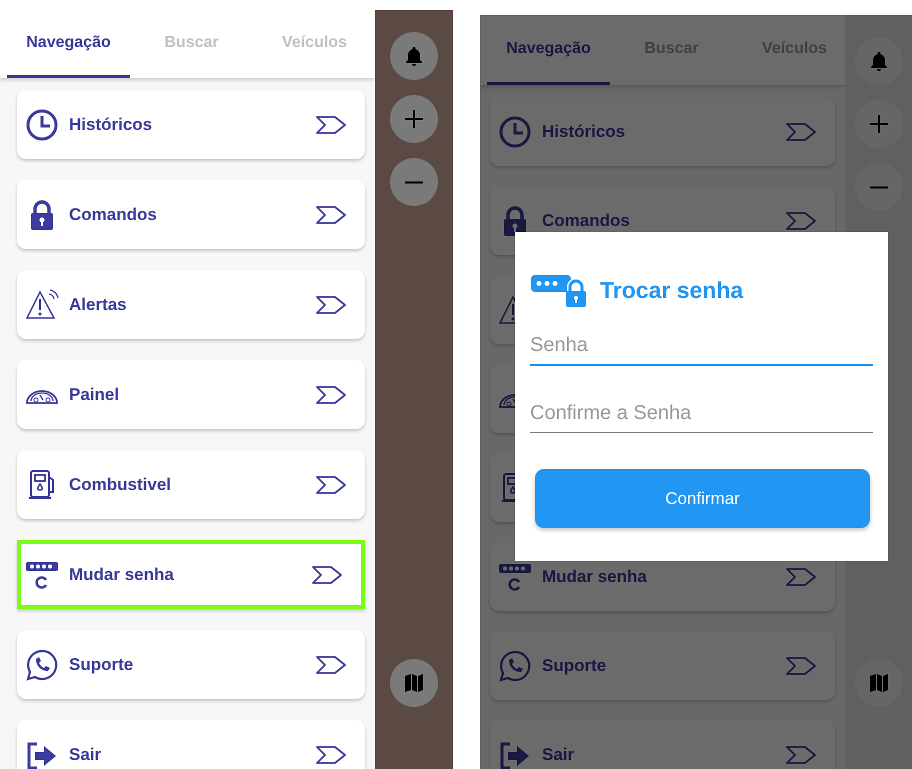 This screenshot has height=769, width=912. Describe the element at coordinates (702, 498) in the screenshot. I see `confirm-button: Confirmar` at that location.